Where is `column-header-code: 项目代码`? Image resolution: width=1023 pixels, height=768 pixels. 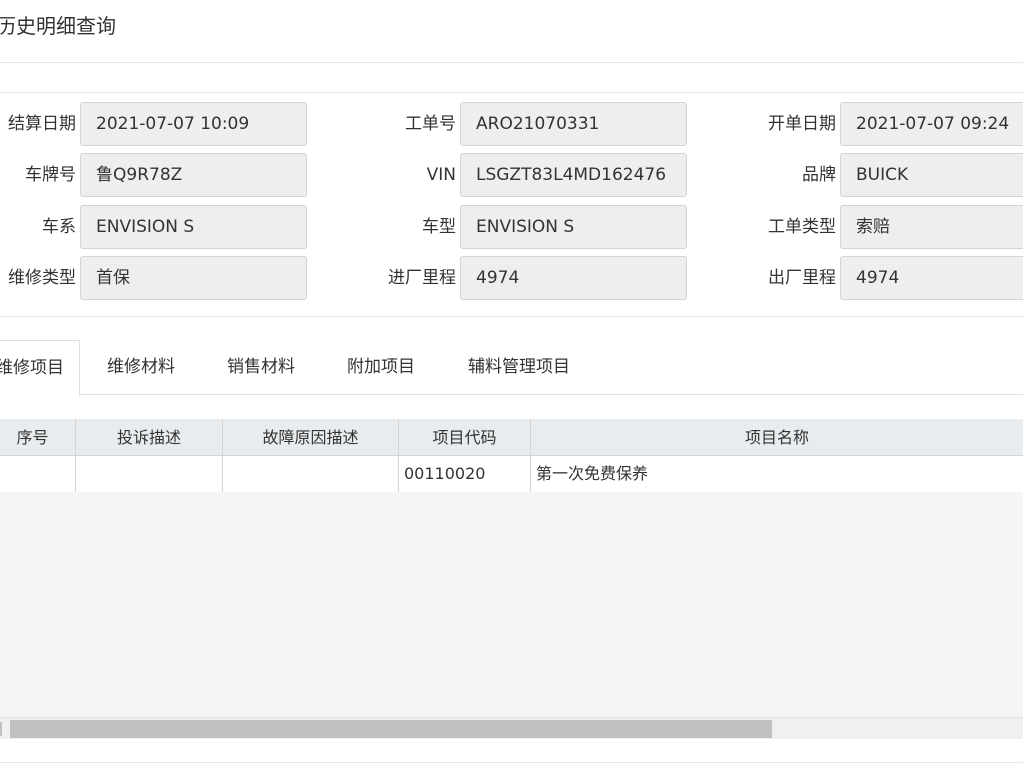 column-header-code: 项目代码 is located at coordinates (465, 437).